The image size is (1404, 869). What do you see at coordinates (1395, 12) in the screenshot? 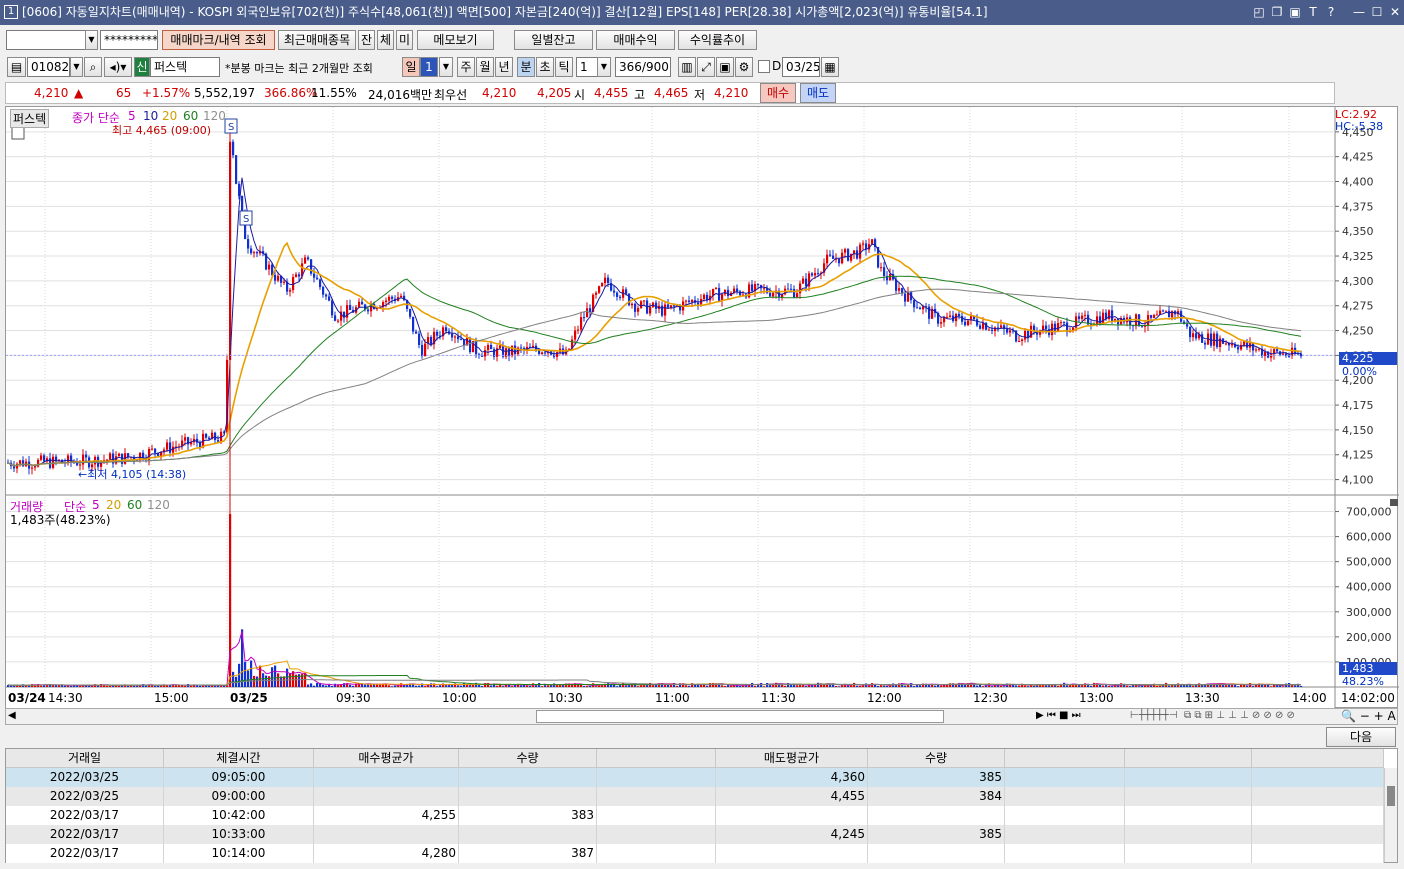
I see `close-icon: ✕` at bounding box center [1395, 12].